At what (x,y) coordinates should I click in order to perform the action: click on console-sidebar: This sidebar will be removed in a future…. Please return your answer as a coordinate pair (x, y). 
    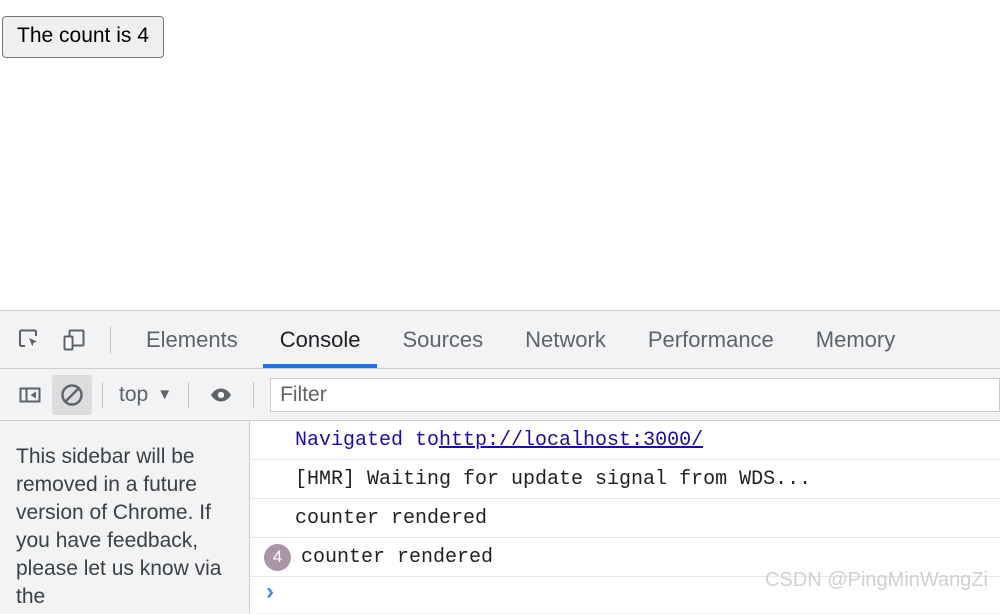
    Looking at the image, I should click on (125, 517).